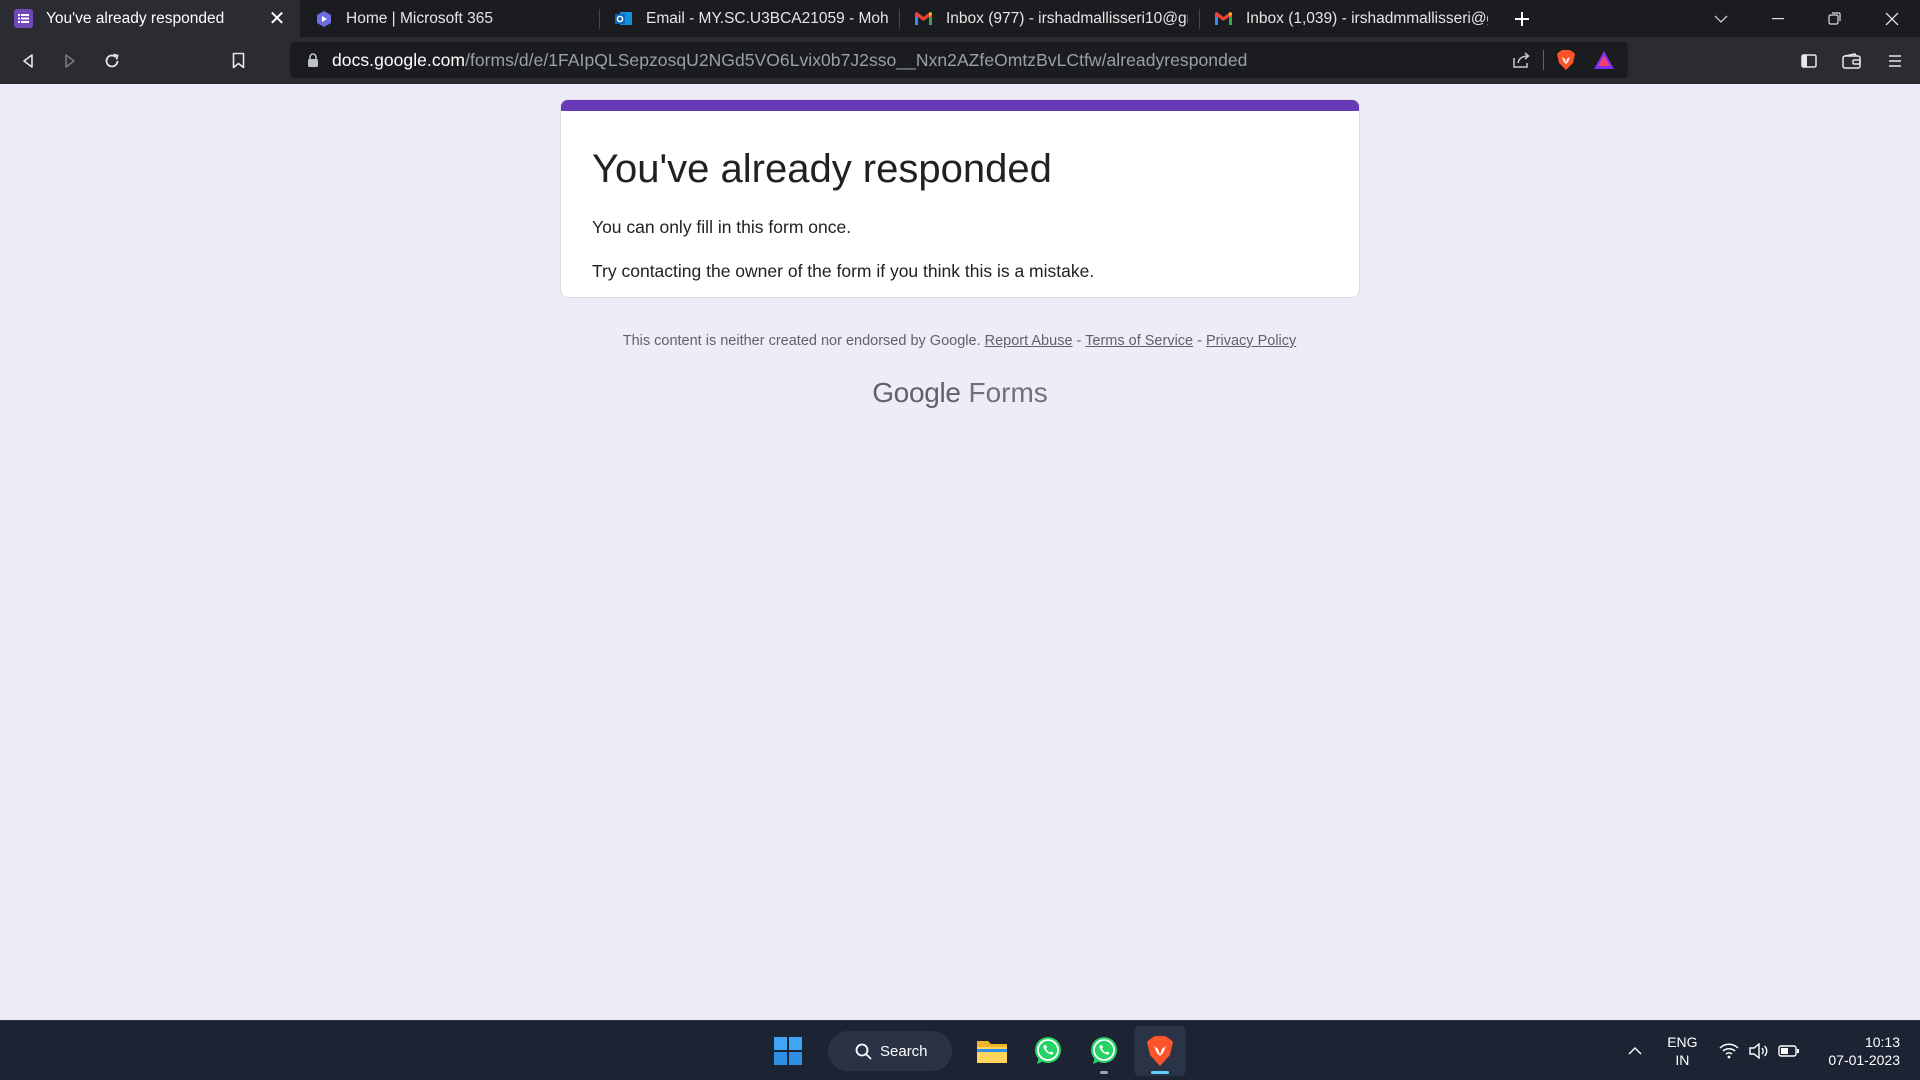 The height and width of the screenshot is (1080, 1920). I want to click on new-tab-button, so click(1522, 18).